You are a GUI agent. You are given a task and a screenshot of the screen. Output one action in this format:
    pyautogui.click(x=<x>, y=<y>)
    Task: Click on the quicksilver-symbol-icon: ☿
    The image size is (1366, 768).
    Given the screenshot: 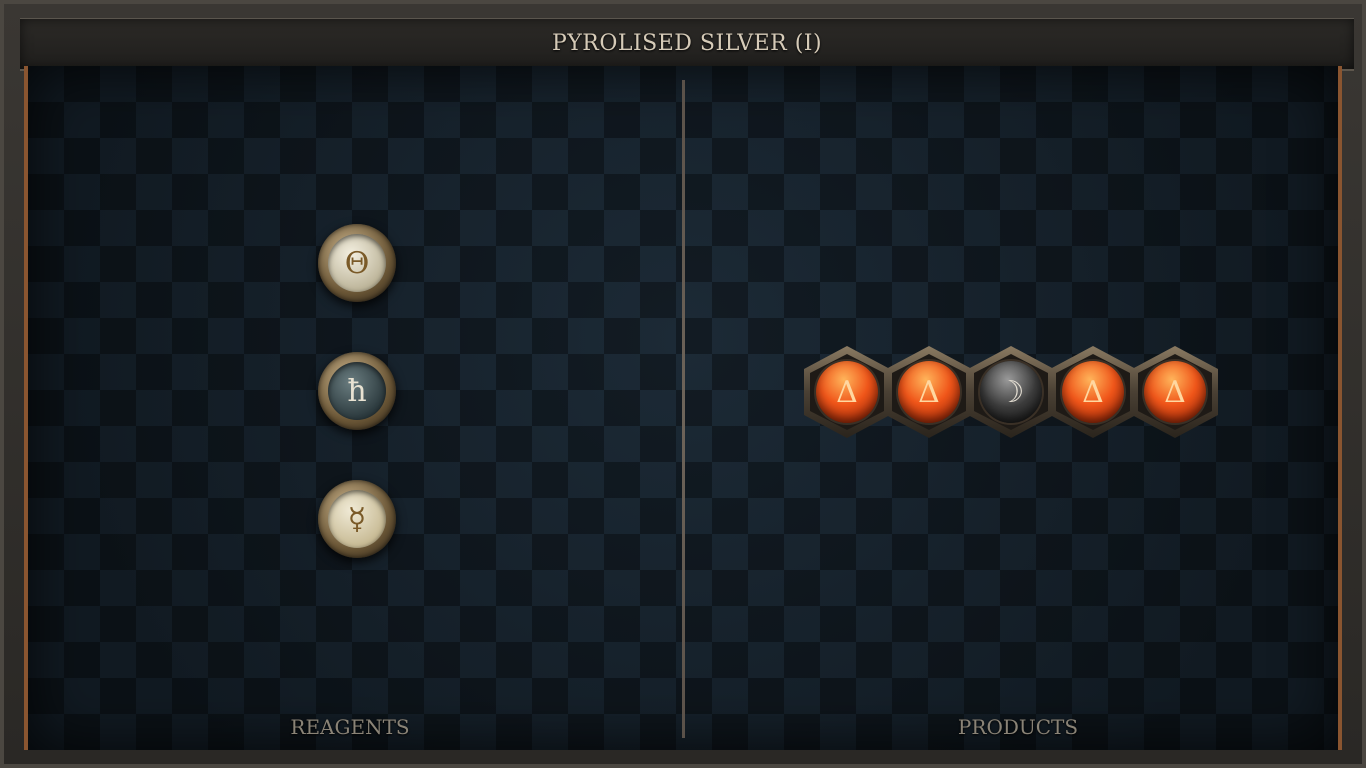 What is the action you would take?
    pyautogui.click(x=357, y=519)
    